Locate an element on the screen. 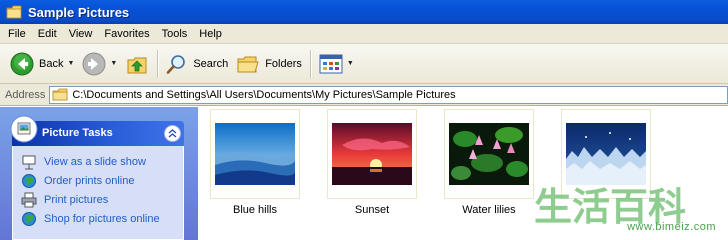 This screenshot has height=240, width=728. picture-tasks-header: Picture Tasks is located at coordinates (97, 130).